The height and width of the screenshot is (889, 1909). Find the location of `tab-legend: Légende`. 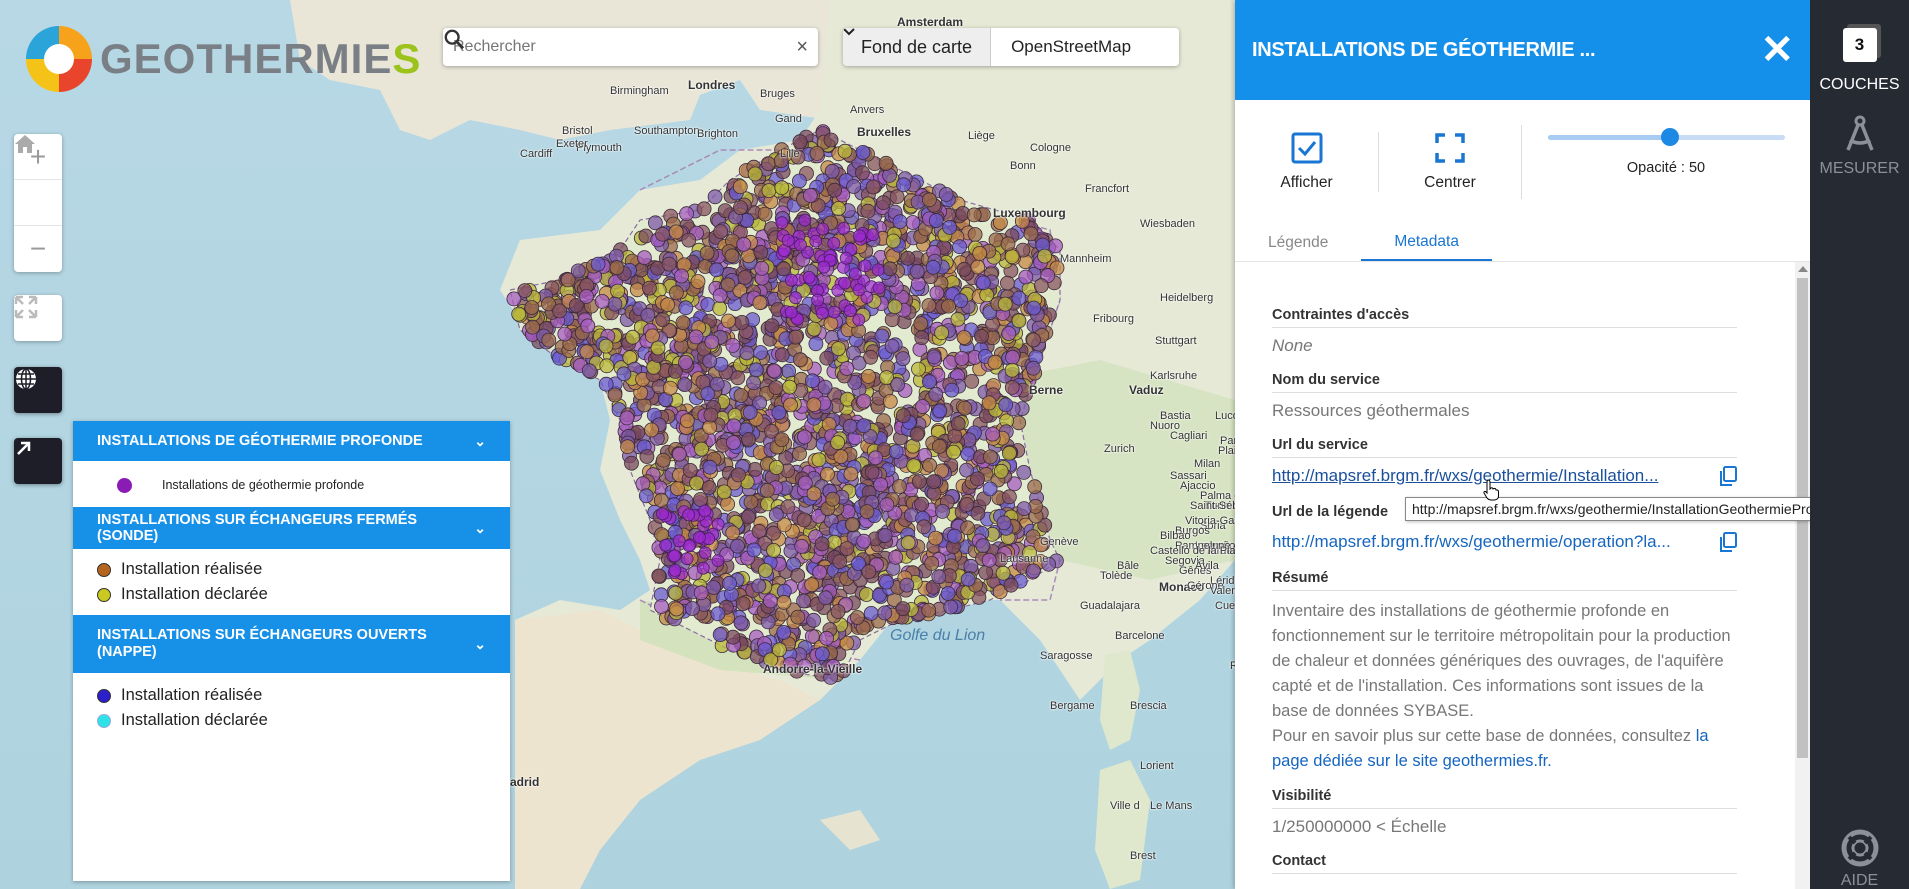

tab-legend: Légende is located at coordinates (1298, 242).